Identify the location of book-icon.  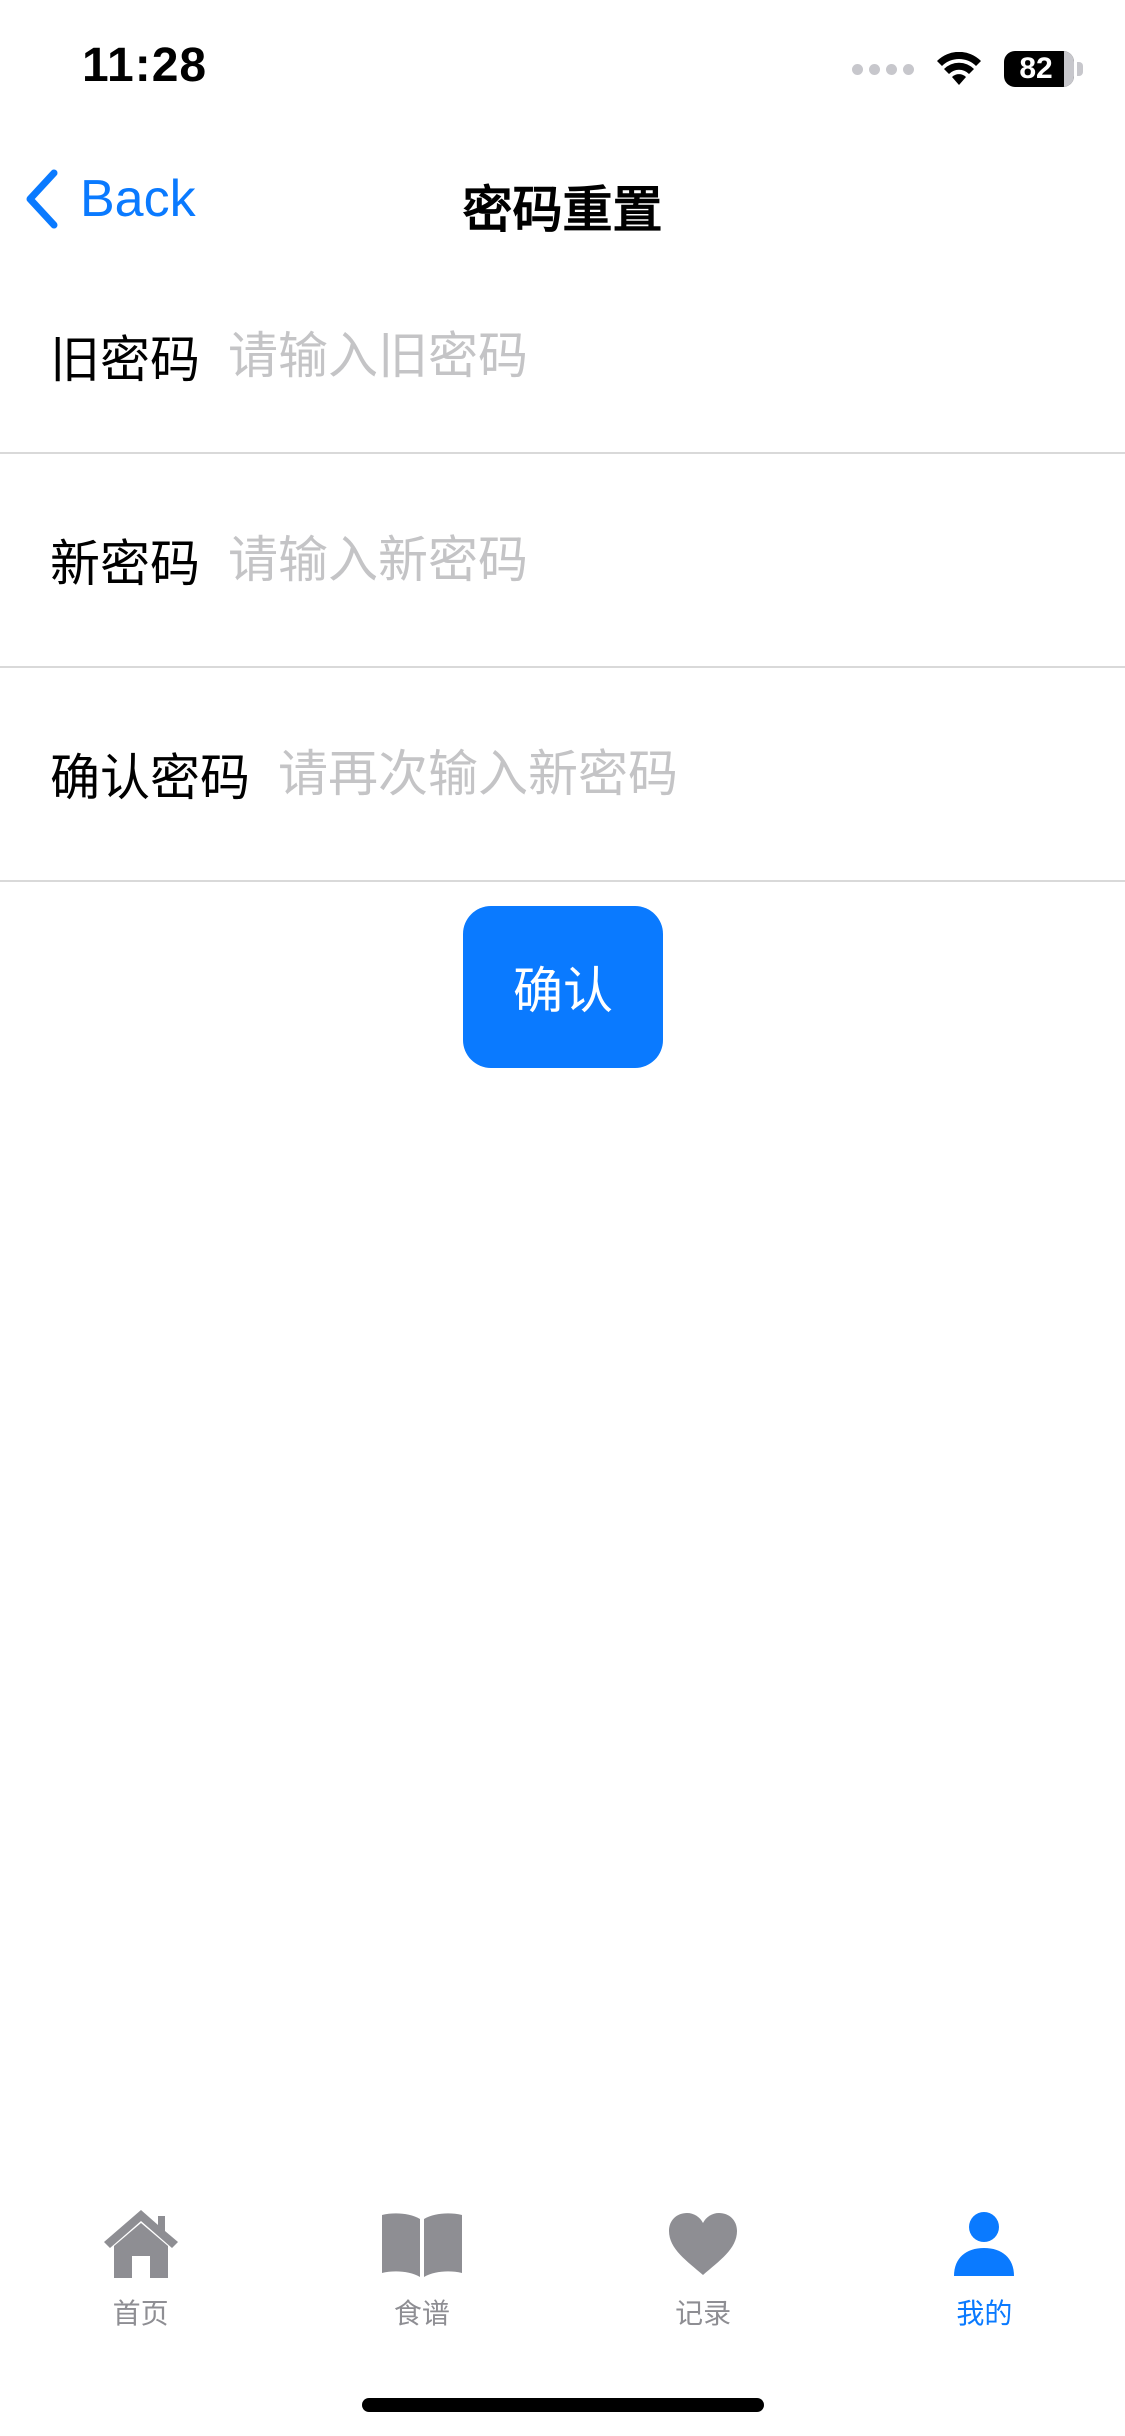
(422, 2244).